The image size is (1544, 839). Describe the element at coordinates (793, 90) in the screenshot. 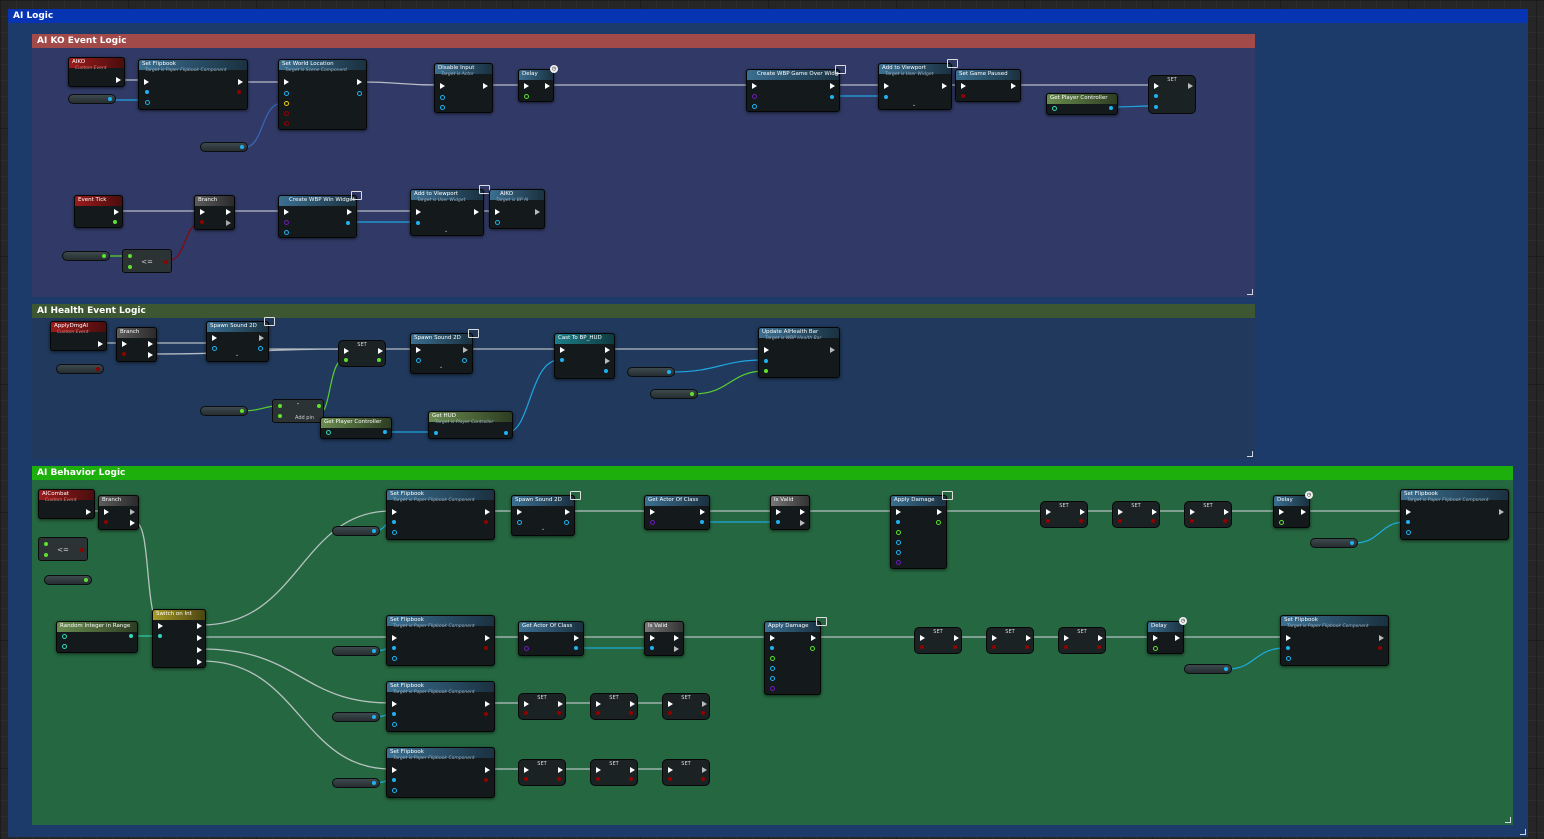

I see `create-game-over-widget-node: Create WBP Game Over Widget` at that location.